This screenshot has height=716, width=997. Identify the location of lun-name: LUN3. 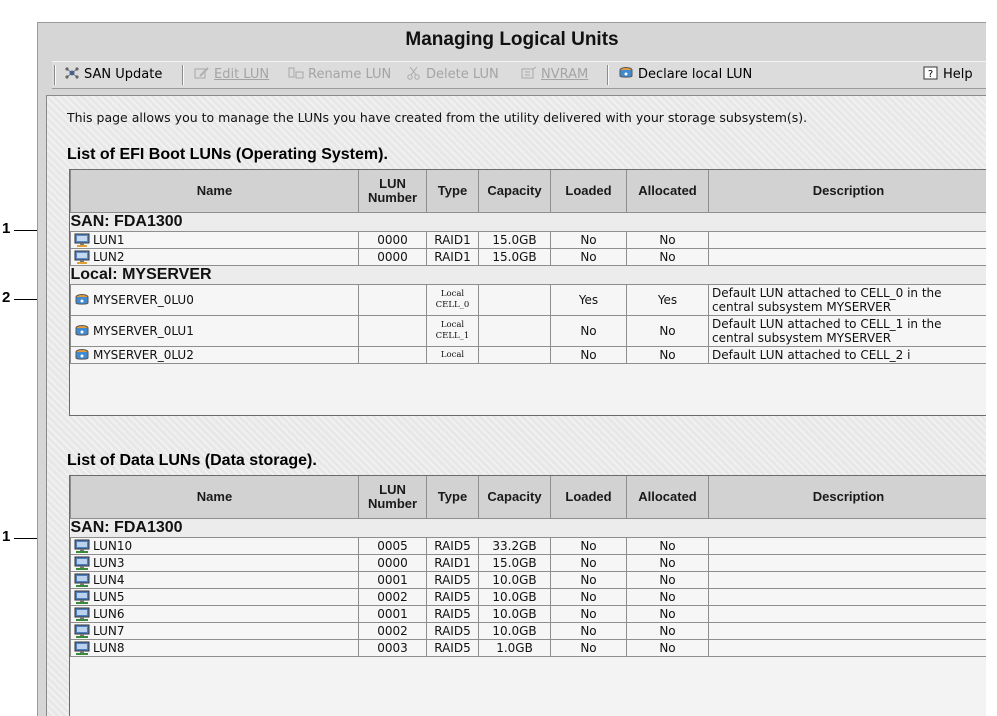
(109, 563).